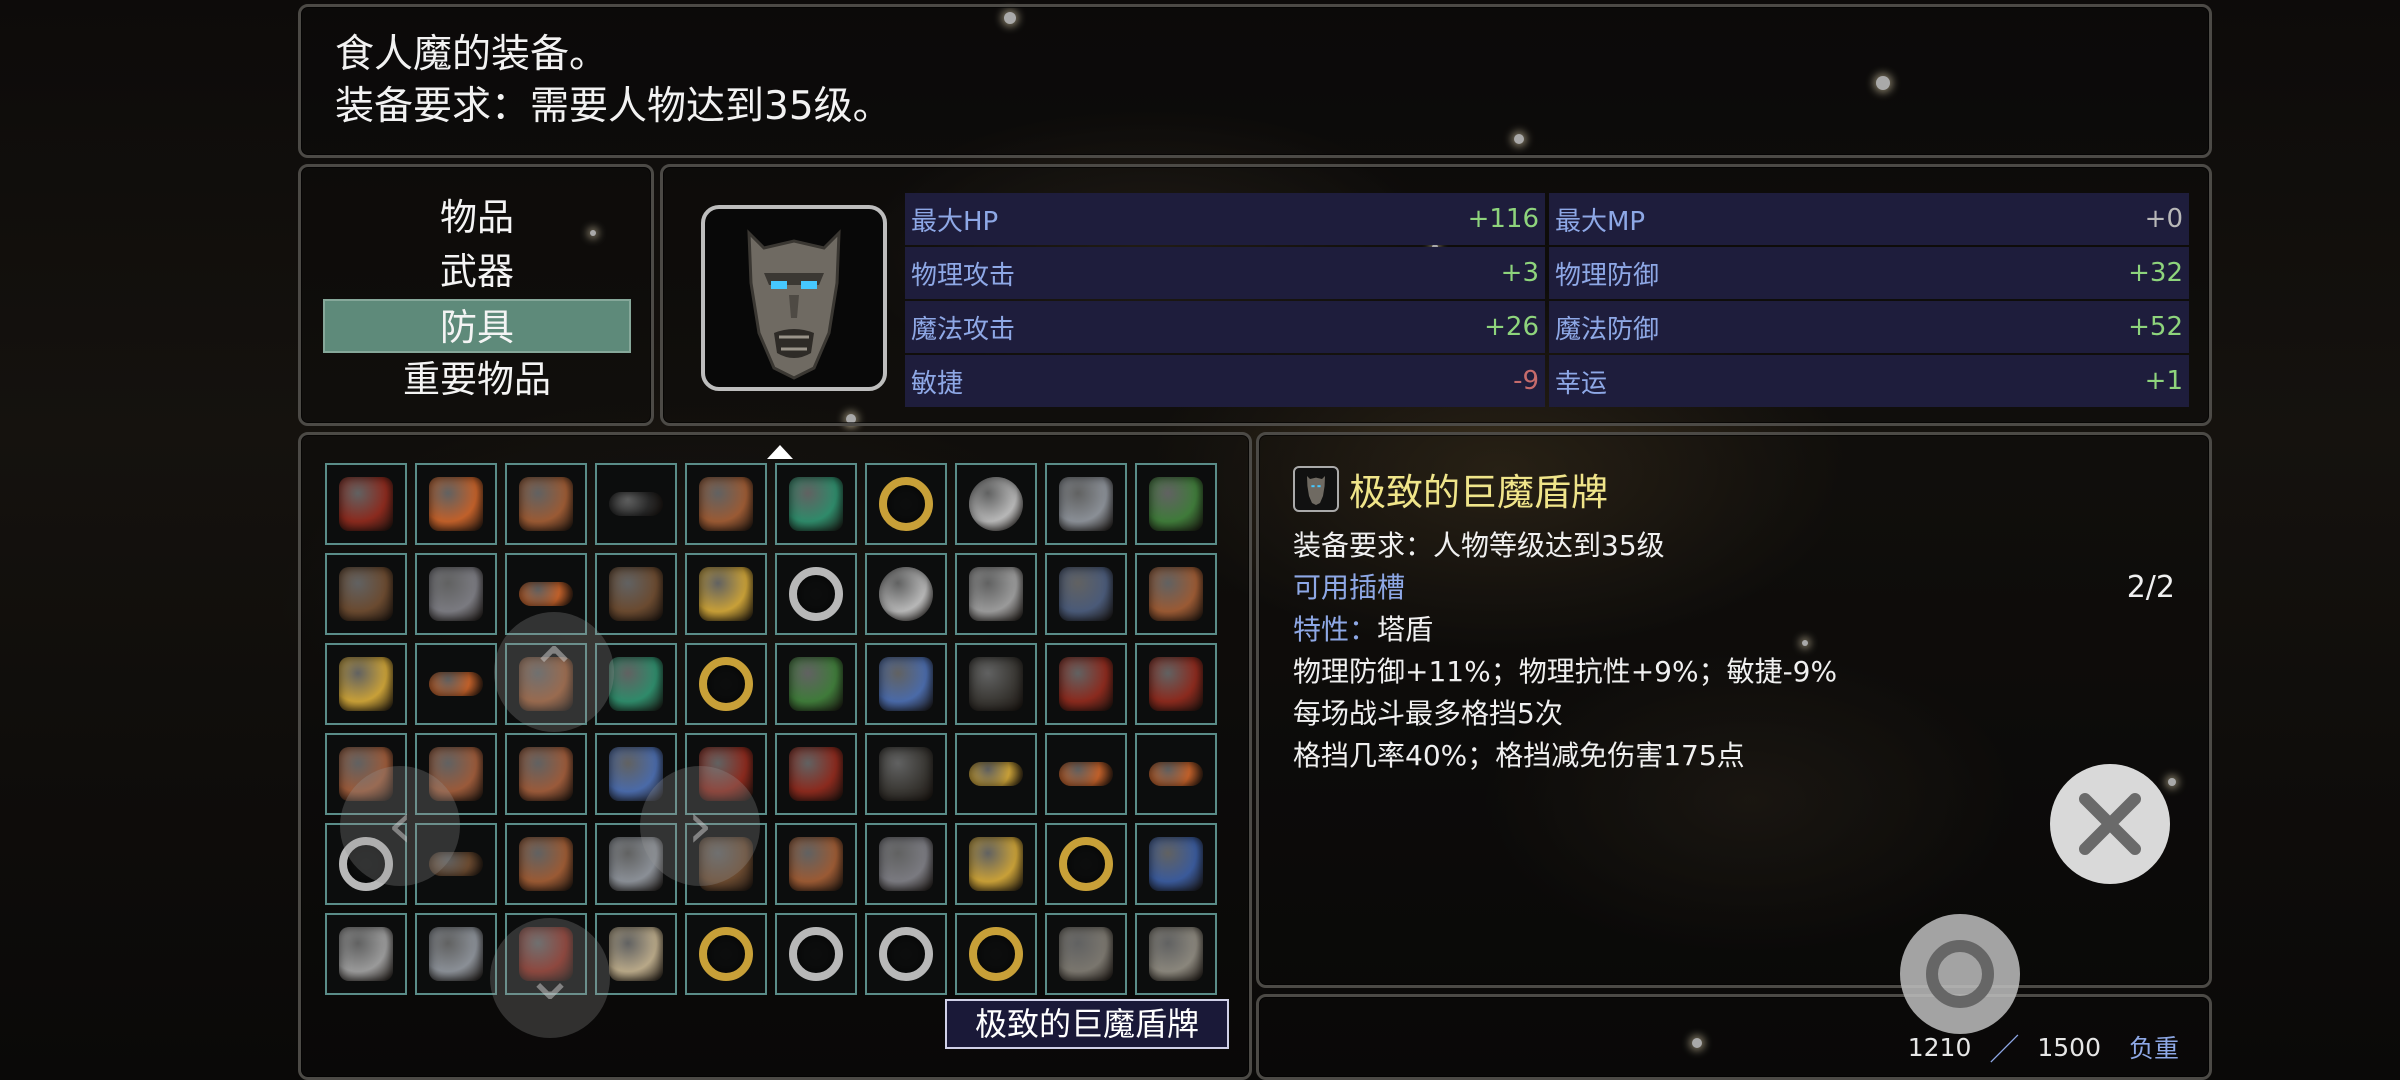 This screenshot has height=1080, width=2400. What do you see at coordinates (400, 826) in the screenshot?
I see `dpad-left-button: ‹` at bounding box center [400, 826].